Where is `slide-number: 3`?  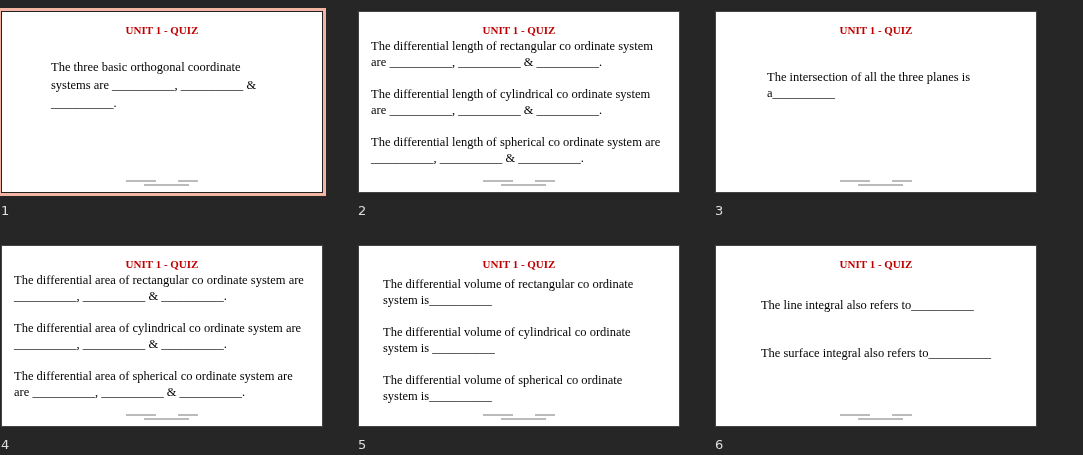 slide-number: 3 is located at coordinates (719, 210).